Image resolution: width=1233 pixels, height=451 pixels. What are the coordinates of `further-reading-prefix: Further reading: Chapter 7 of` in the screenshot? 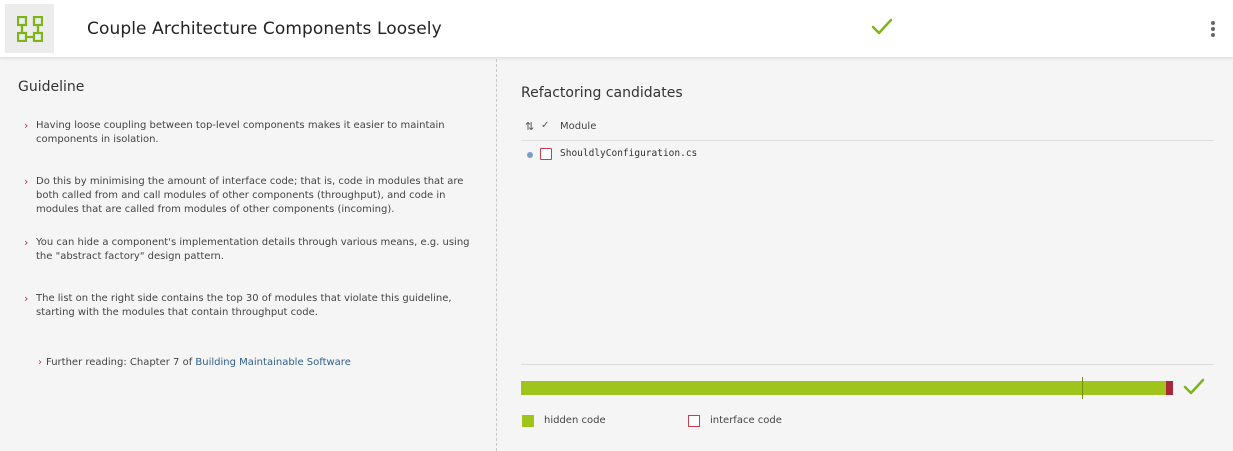 It's located at (121, 362).